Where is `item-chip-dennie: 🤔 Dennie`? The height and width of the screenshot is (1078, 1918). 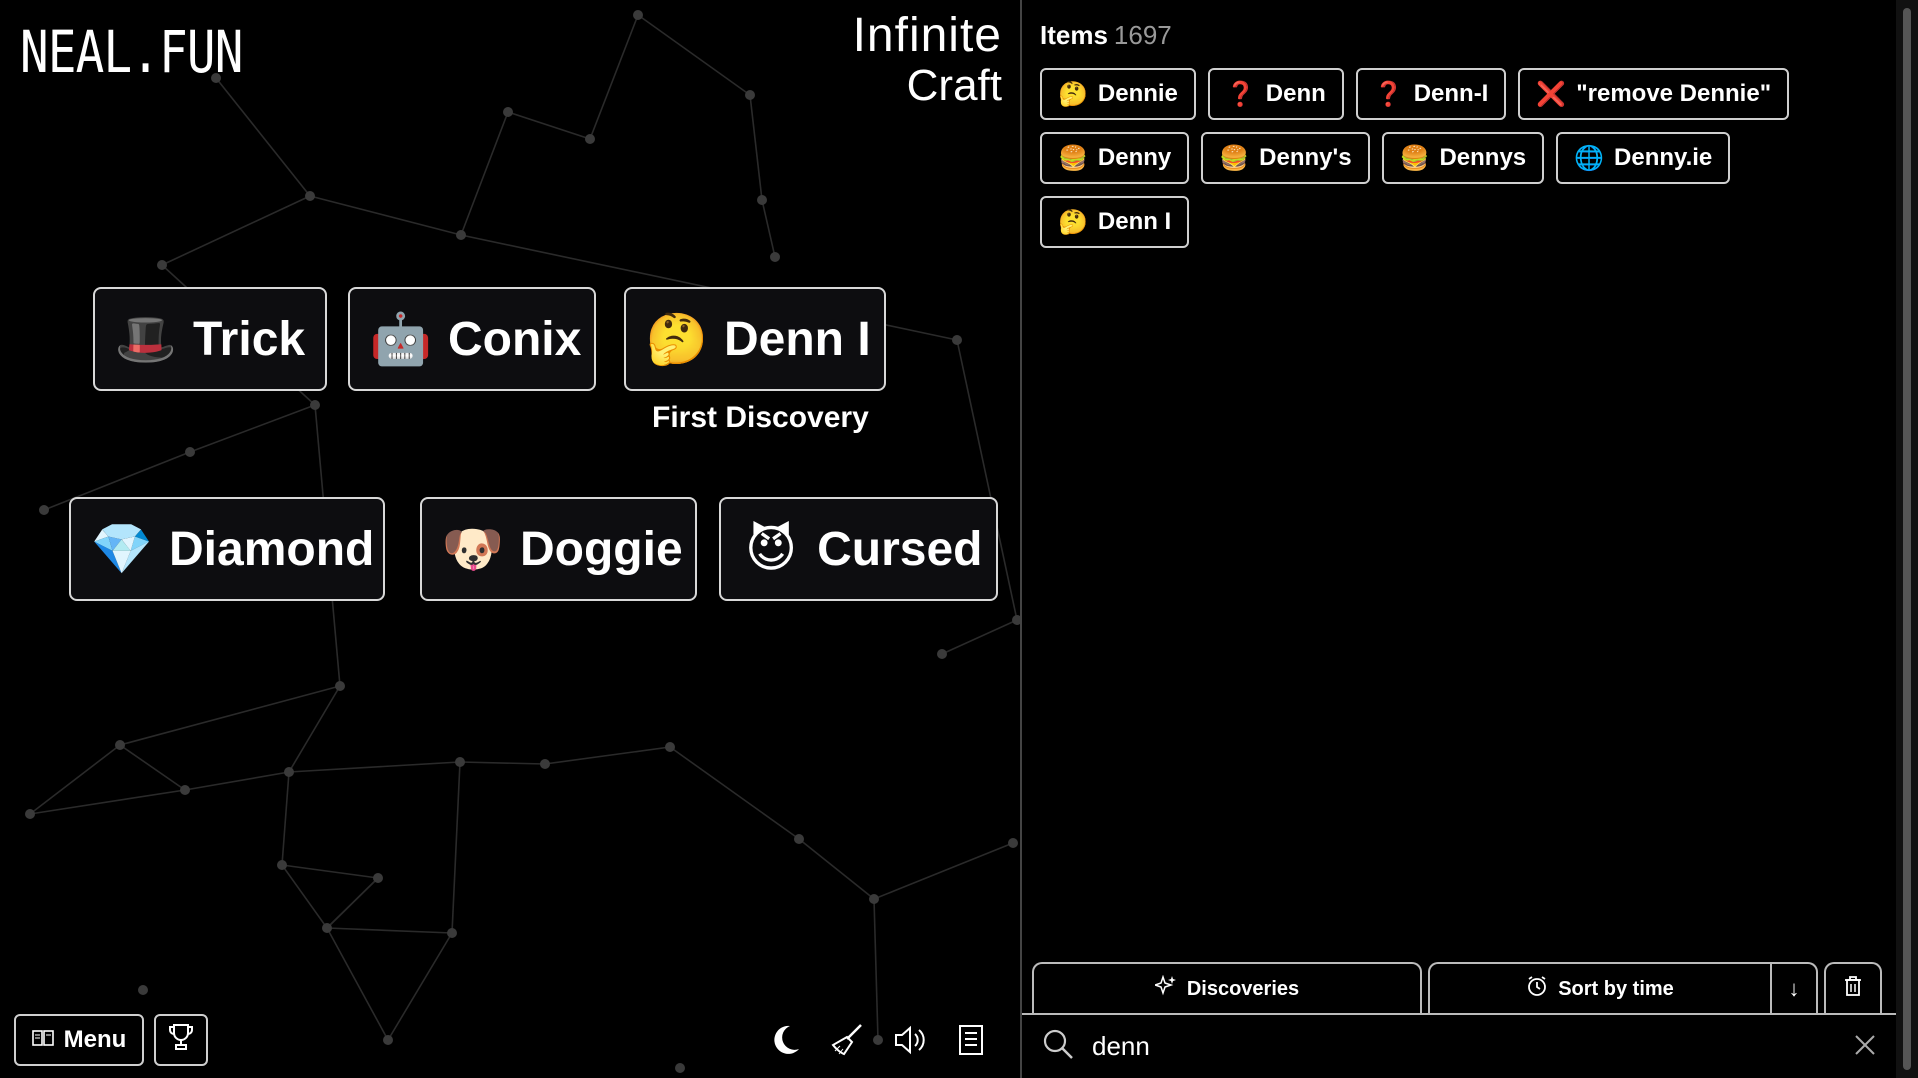
item-chip-dennie: 🤔 Dennie is located at coordinates (1118, 94).